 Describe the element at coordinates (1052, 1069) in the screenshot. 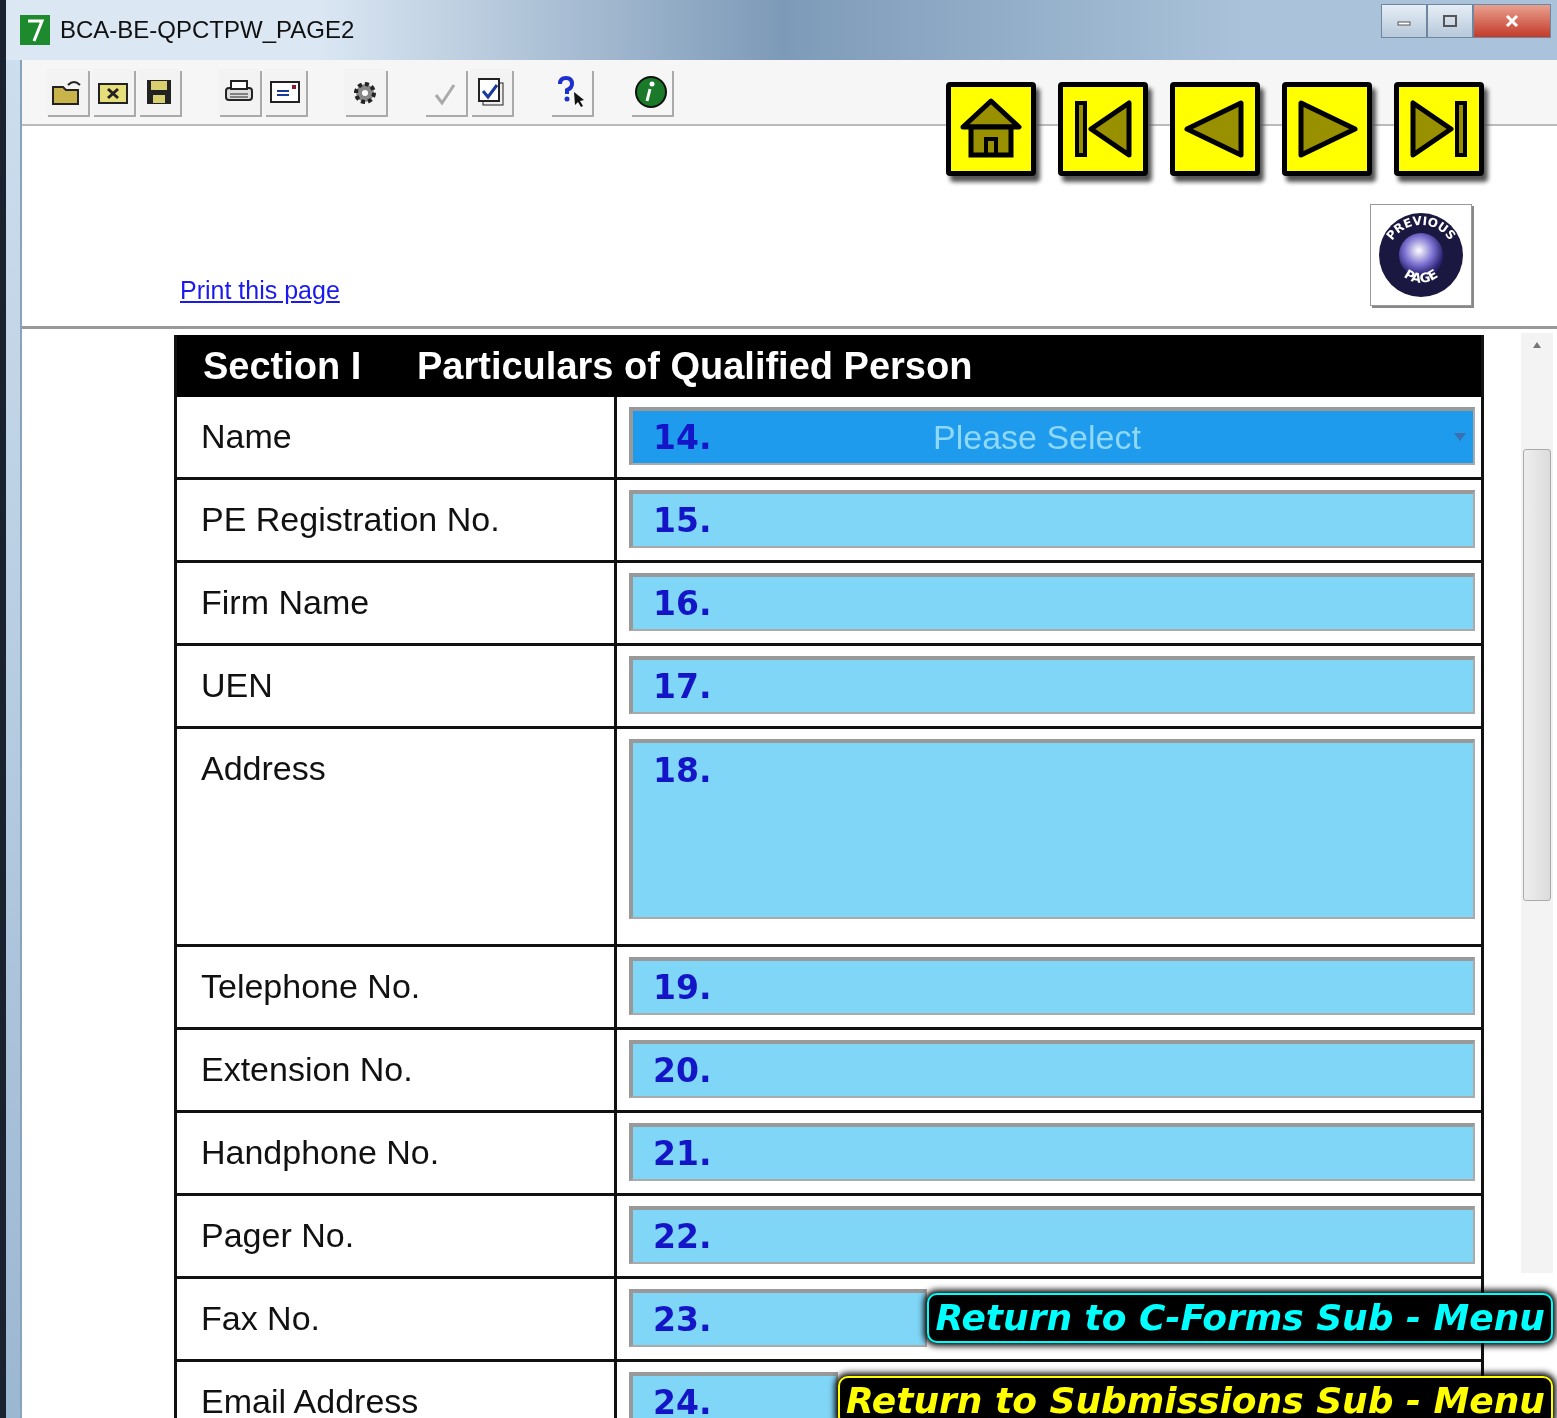

I see `input-field: 20.` at that location.